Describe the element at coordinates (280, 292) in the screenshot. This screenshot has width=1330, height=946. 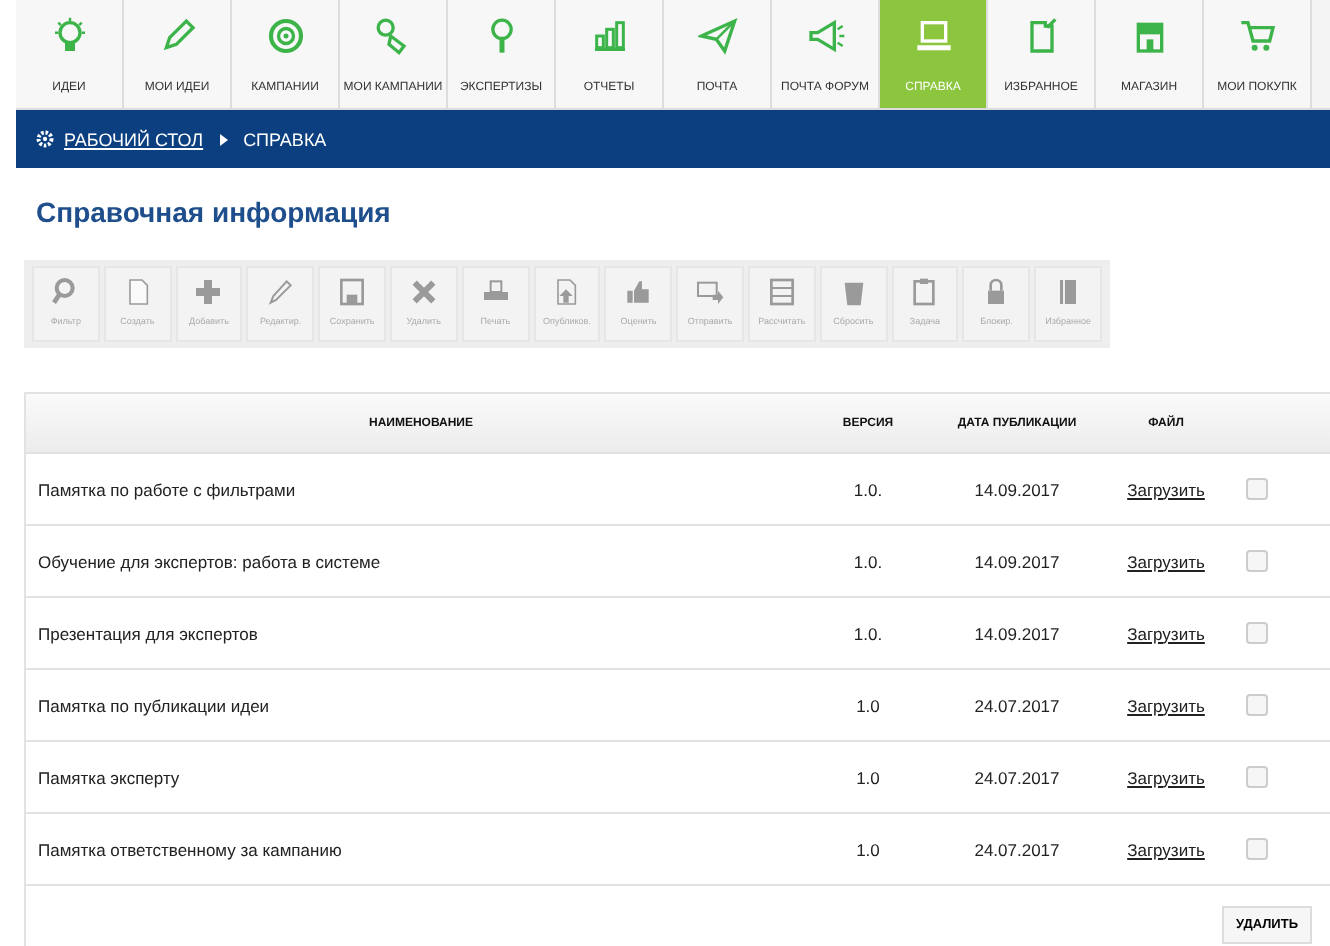
I see `pencil-icon` at that location.